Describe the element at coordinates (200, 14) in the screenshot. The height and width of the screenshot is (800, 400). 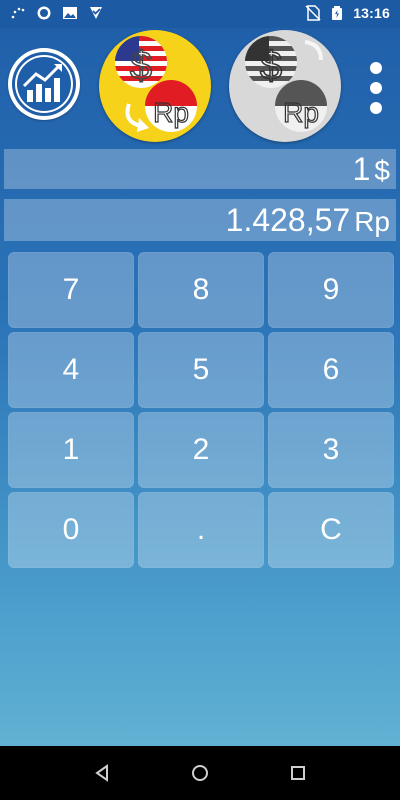
I see `status-bar: 13:16` at that location.